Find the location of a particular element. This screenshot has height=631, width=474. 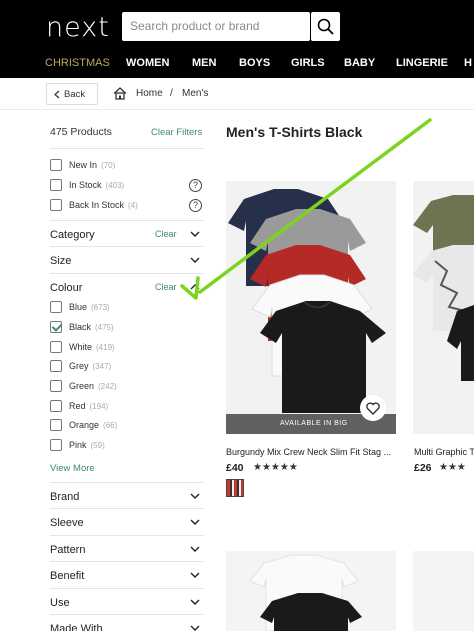

checkbox-checked is located at coordinates (56, 327).